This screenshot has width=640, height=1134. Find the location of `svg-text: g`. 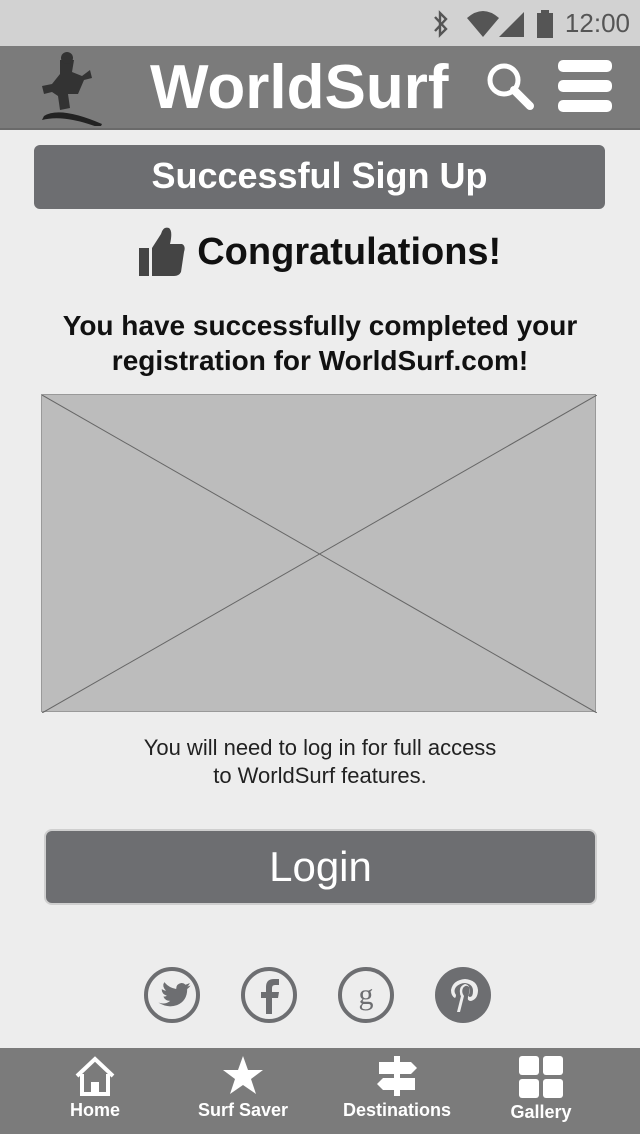

svg-text: g is located at coordinates (366, 994).